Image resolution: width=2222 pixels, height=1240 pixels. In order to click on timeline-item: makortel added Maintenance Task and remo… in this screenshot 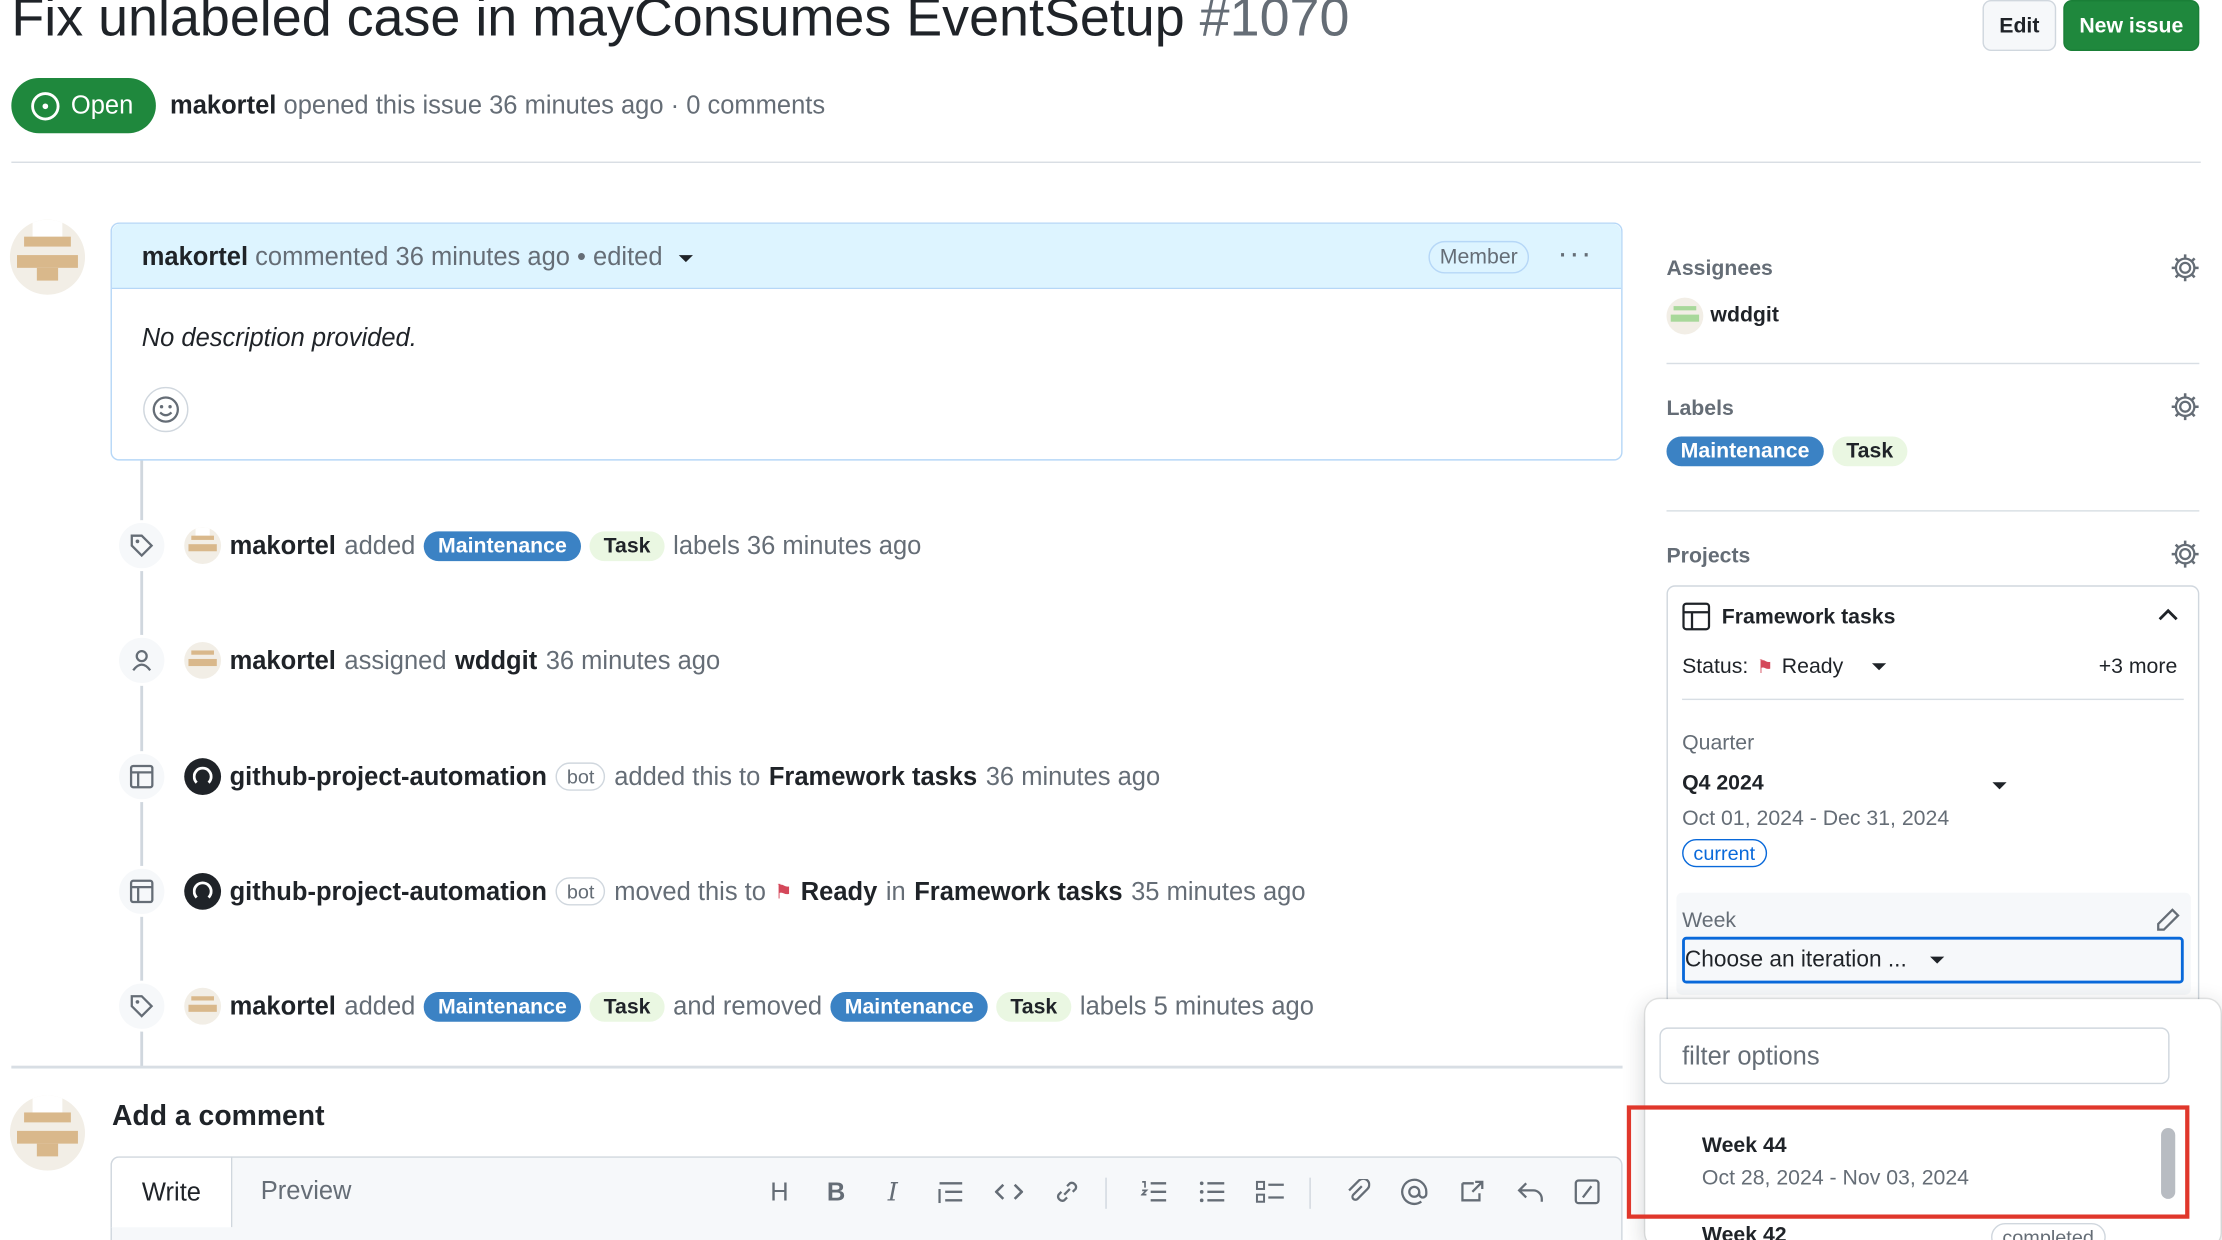, I will do `click(749, 1006)`.